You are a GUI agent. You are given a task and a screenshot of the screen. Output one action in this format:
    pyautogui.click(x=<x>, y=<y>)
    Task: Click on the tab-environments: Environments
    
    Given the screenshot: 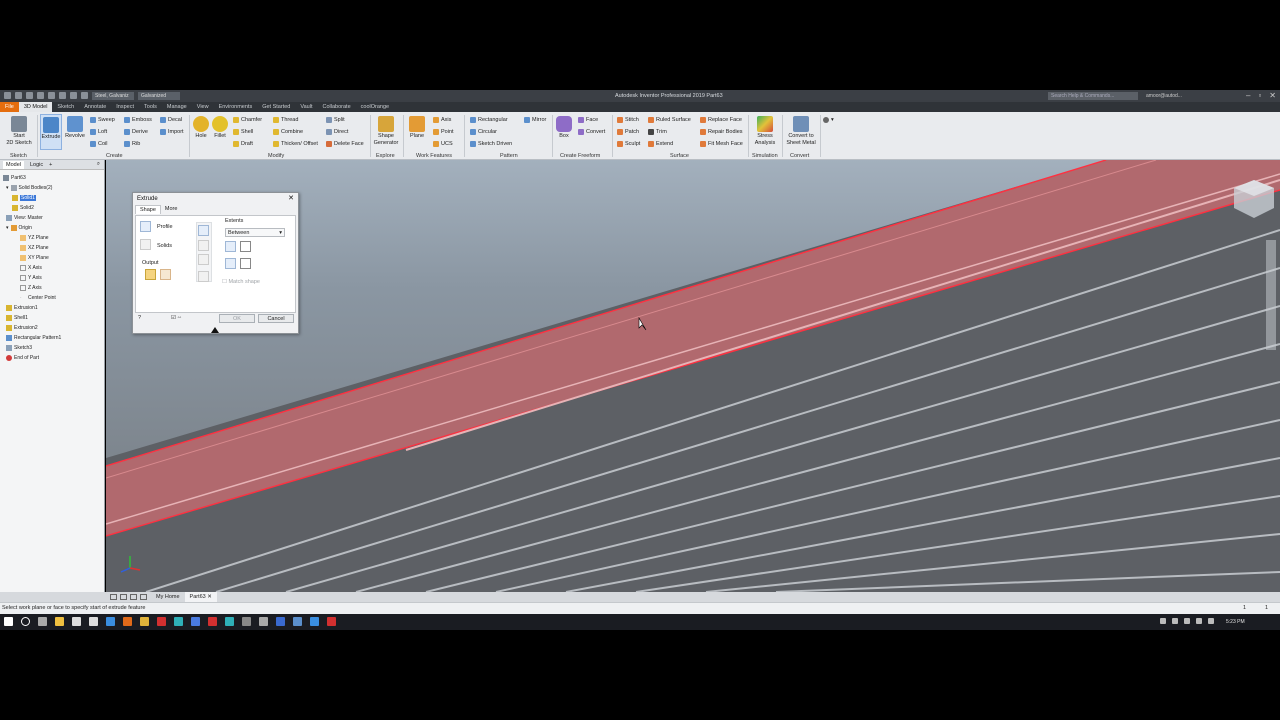 What is the action you would take?
    pyautogui.click(x=236, y=107)
    